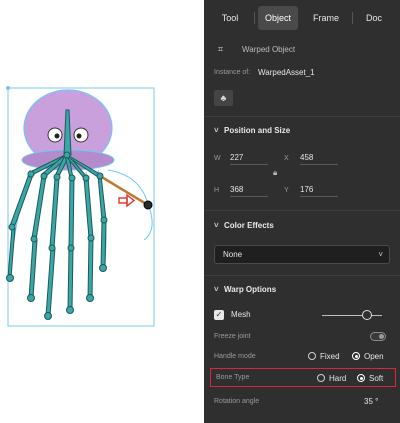 Image resolution: width=400 pixels, height=423 pixels. Describe the element at coordinates (223, 98) in the screenshot. I see `swap-symbol-icon: ♣` at that location.